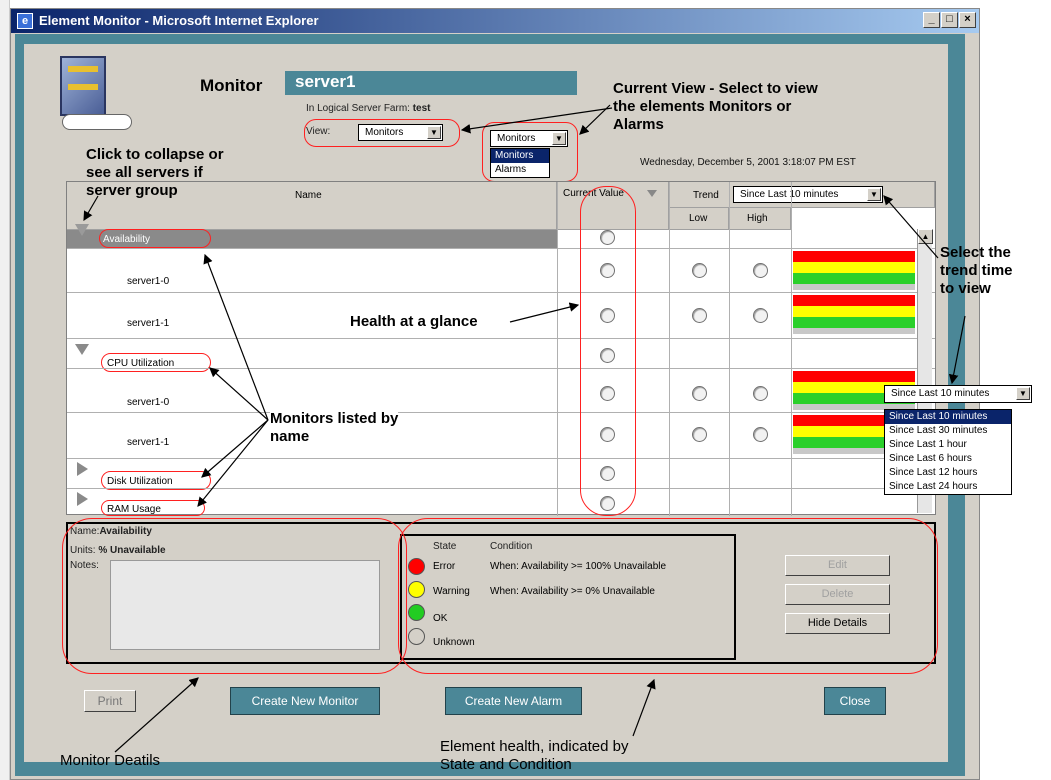 This screenshot has width=1051, height=780. Describe the element at coordinates (925, 236) in the screenshot. I see `scroll-up-icon: ▲` at that location.